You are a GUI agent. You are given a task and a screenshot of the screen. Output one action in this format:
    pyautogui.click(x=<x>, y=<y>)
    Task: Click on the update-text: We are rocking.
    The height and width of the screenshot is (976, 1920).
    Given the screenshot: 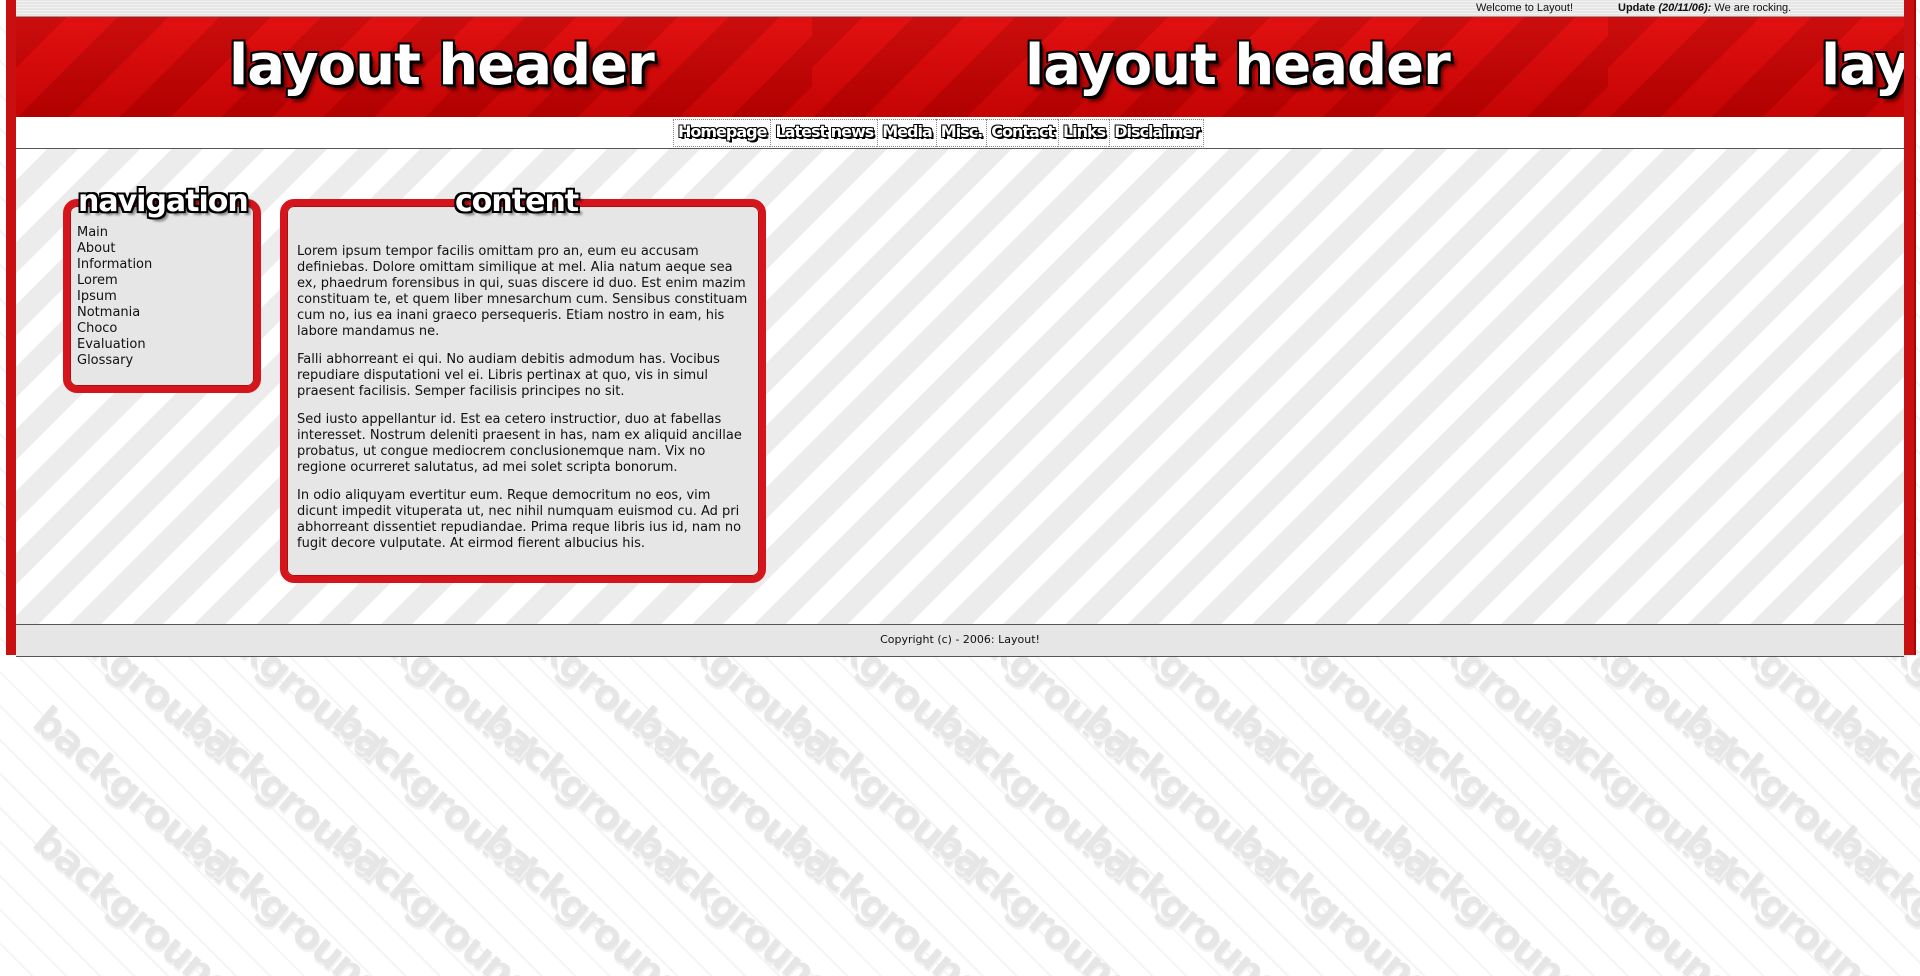 What is the action you would take?
    pyautogui.click(x=1753, y=8)
    